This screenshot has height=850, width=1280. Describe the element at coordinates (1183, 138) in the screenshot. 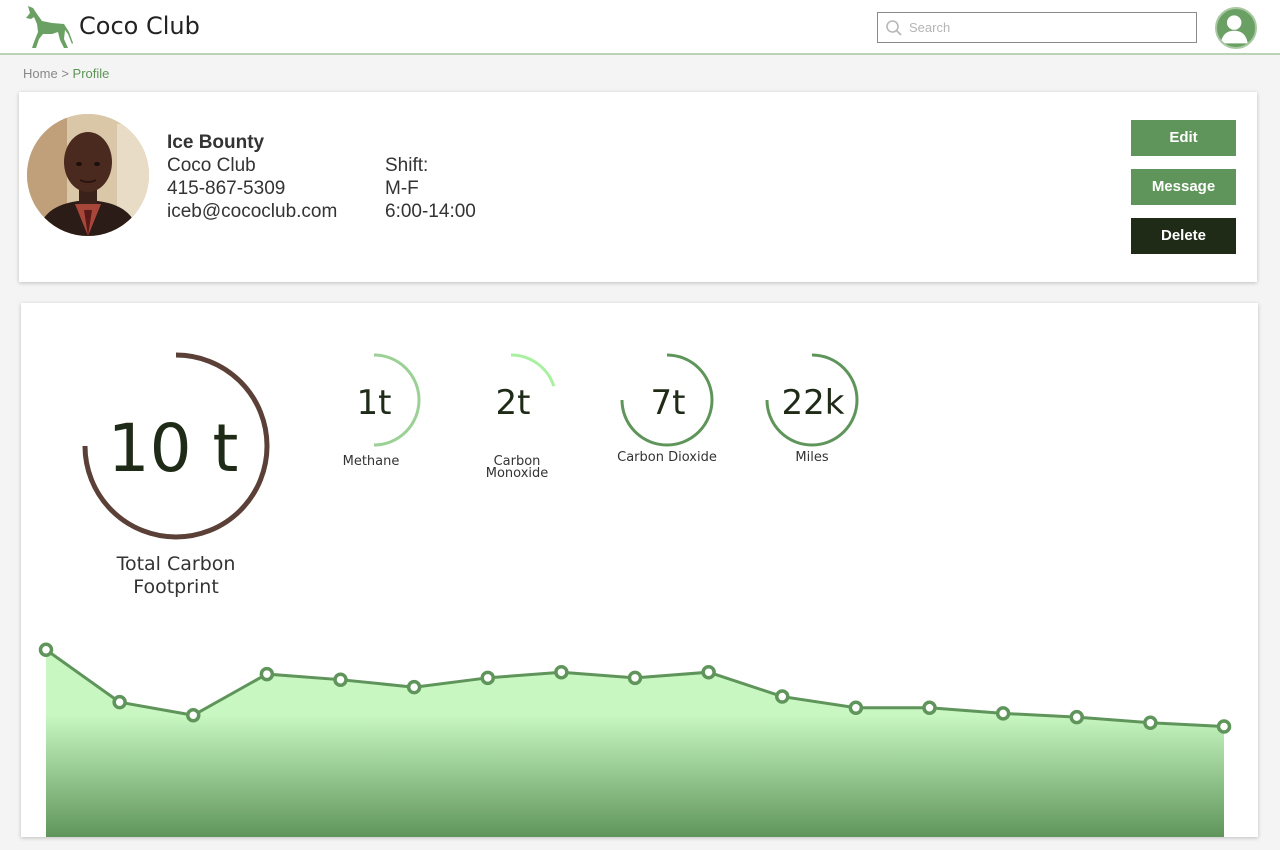

I see `edit-button: Edit` at that location.